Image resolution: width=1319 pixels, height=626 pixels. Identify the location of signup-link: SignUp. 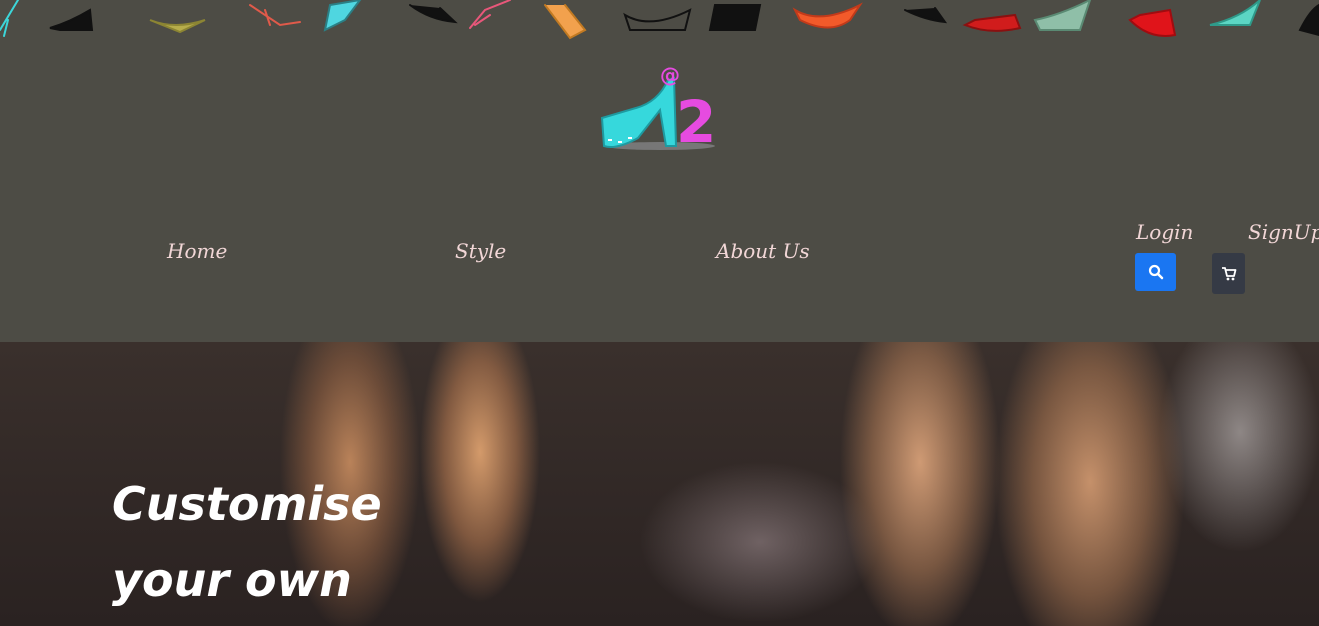
(1283, 232).